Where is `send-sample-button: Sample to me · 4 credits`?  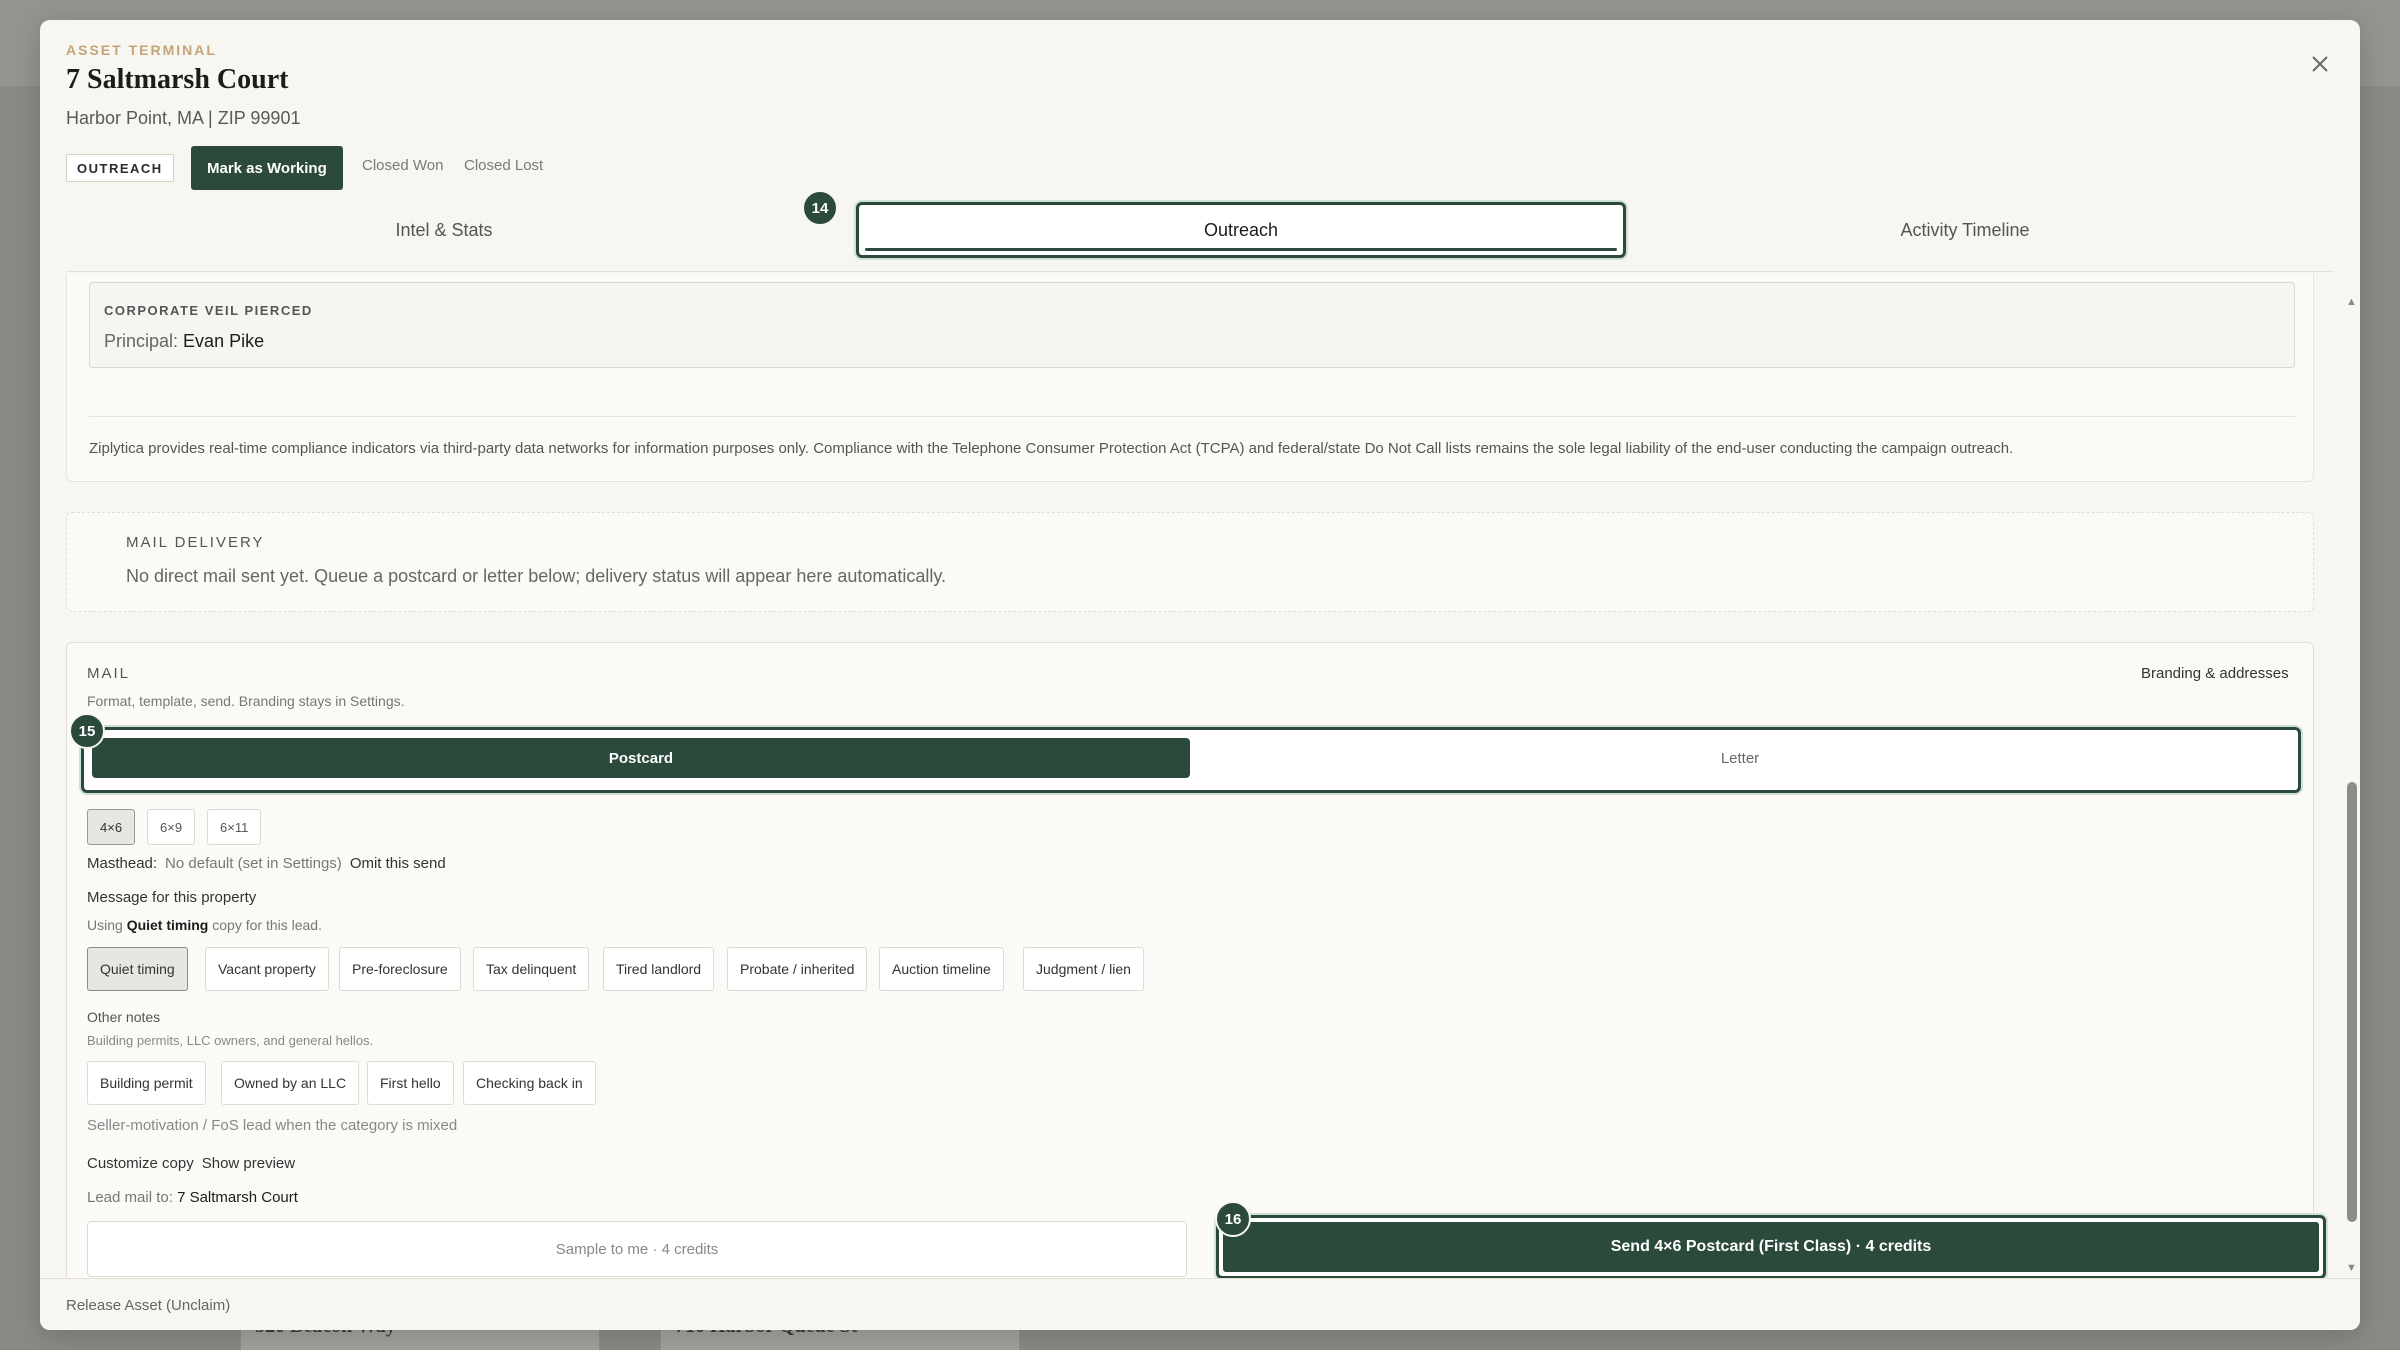
send-sample-button: Sample to me · 4 credits is located at coordinates (637, 1249).